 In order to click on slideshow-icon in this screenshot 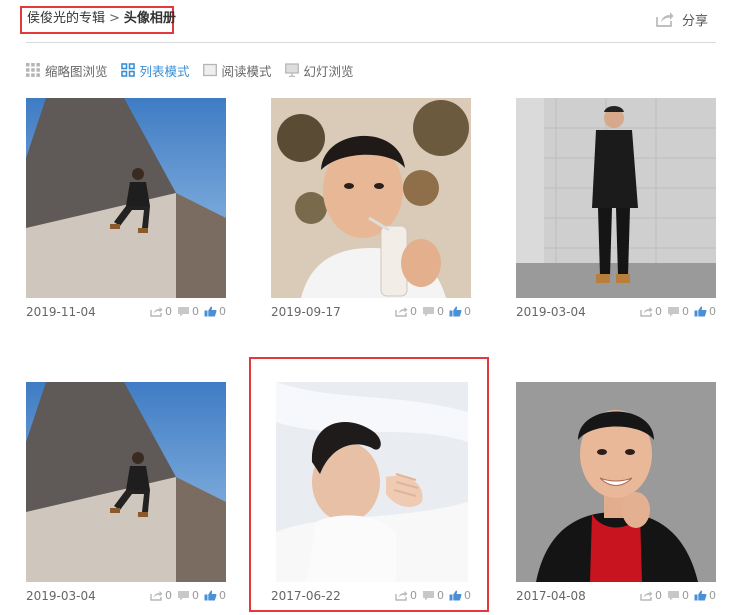, I will do `click(291, 70)`.